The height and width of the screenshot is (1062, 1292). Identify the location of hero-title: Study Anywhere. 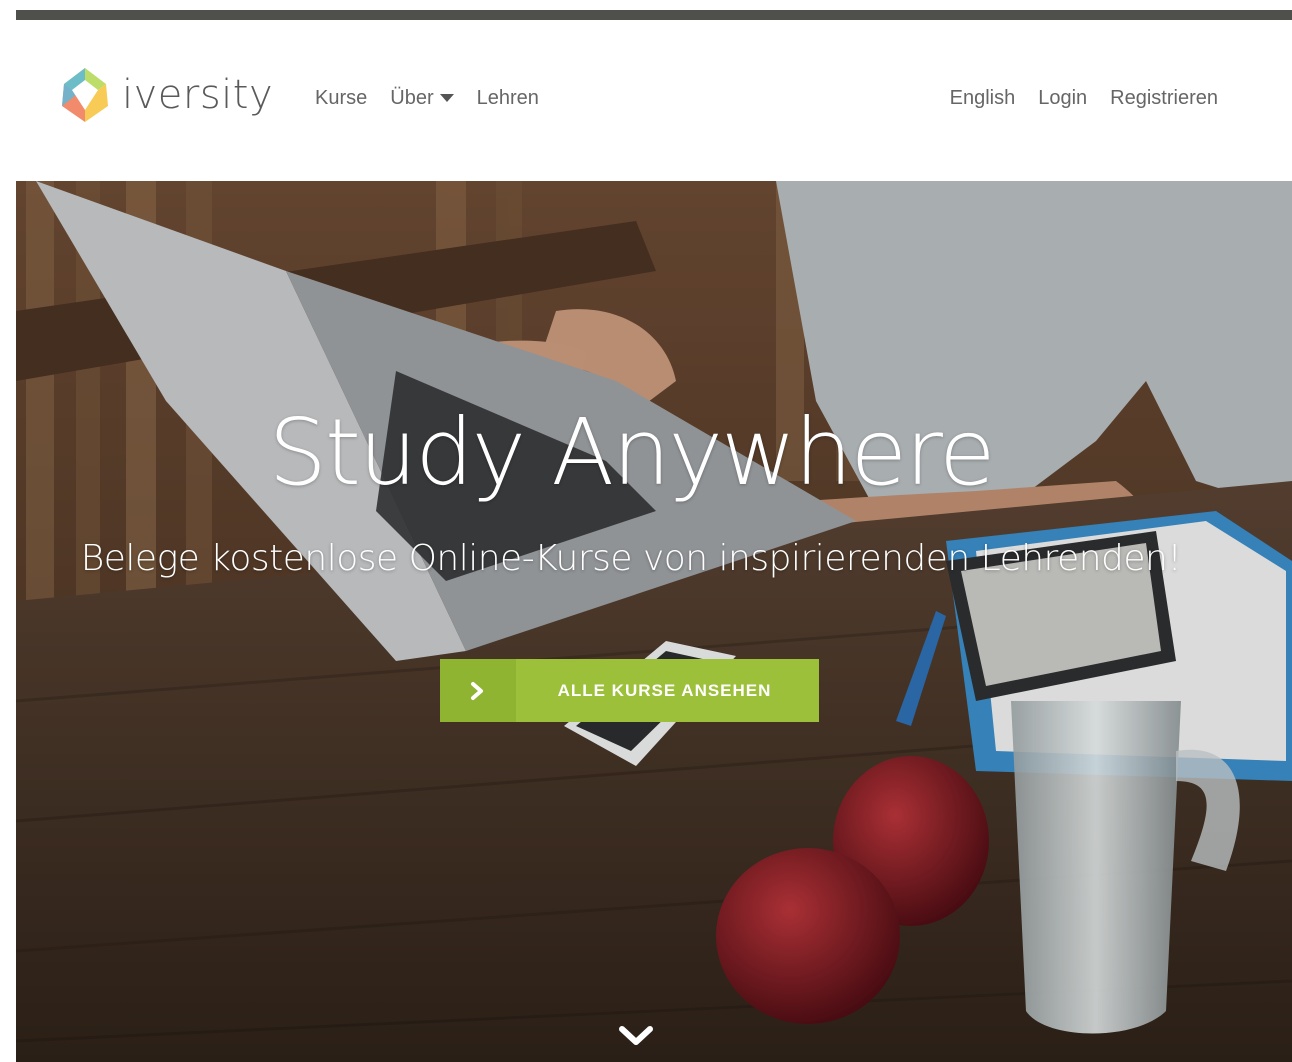
(631, 452).